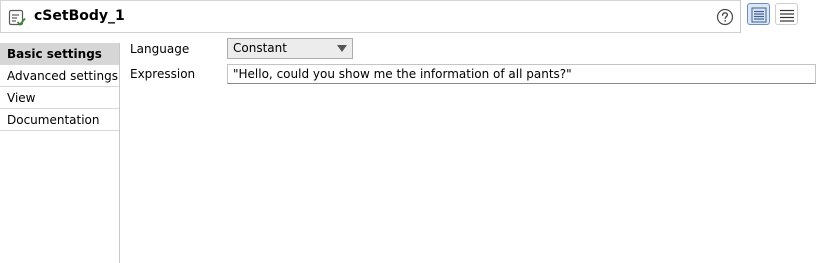  Describe the element at coordinates (59, 76) in the screenshot. I see `sidebar-item-advanced-settings: Advanced settings` at that location.